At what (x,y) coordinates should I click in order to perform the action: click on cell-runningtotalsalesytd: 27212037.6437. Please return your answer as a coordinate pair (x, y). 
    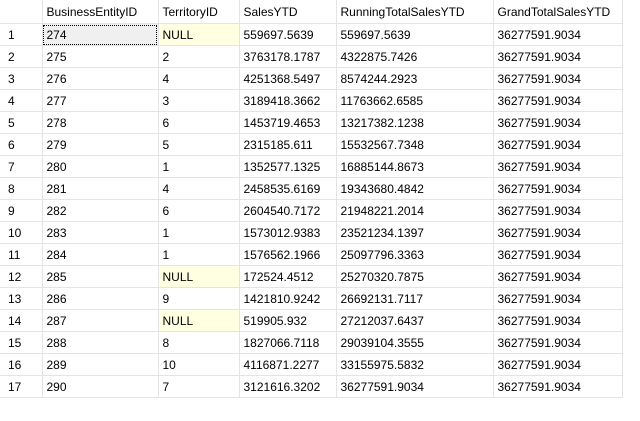
    Looking at the image, I should click on (415, 320).